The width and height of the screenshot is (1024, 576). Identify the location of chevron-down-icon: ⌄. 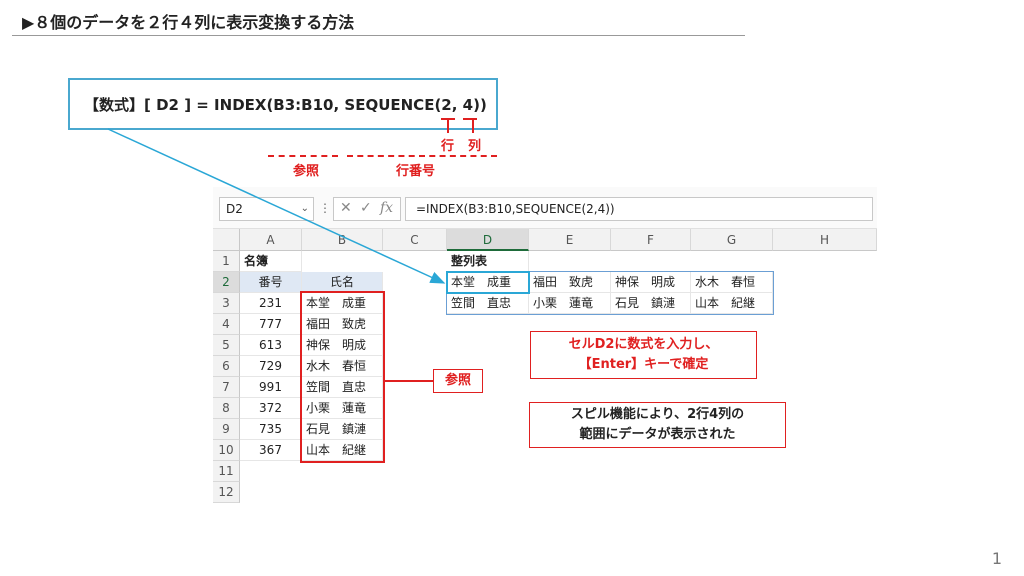
(305, 209).